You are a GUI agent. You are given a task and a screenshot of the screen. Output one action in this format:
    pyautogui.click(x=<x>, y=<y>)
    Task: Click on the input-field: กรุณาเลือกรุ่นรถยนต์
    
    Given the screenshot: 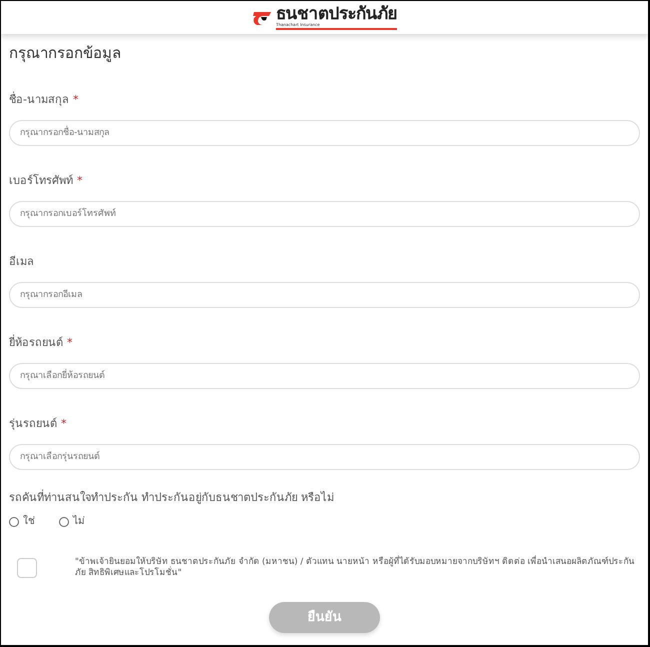 What is the action you would take?
    pyautogui.click(x=324, y=457)
    